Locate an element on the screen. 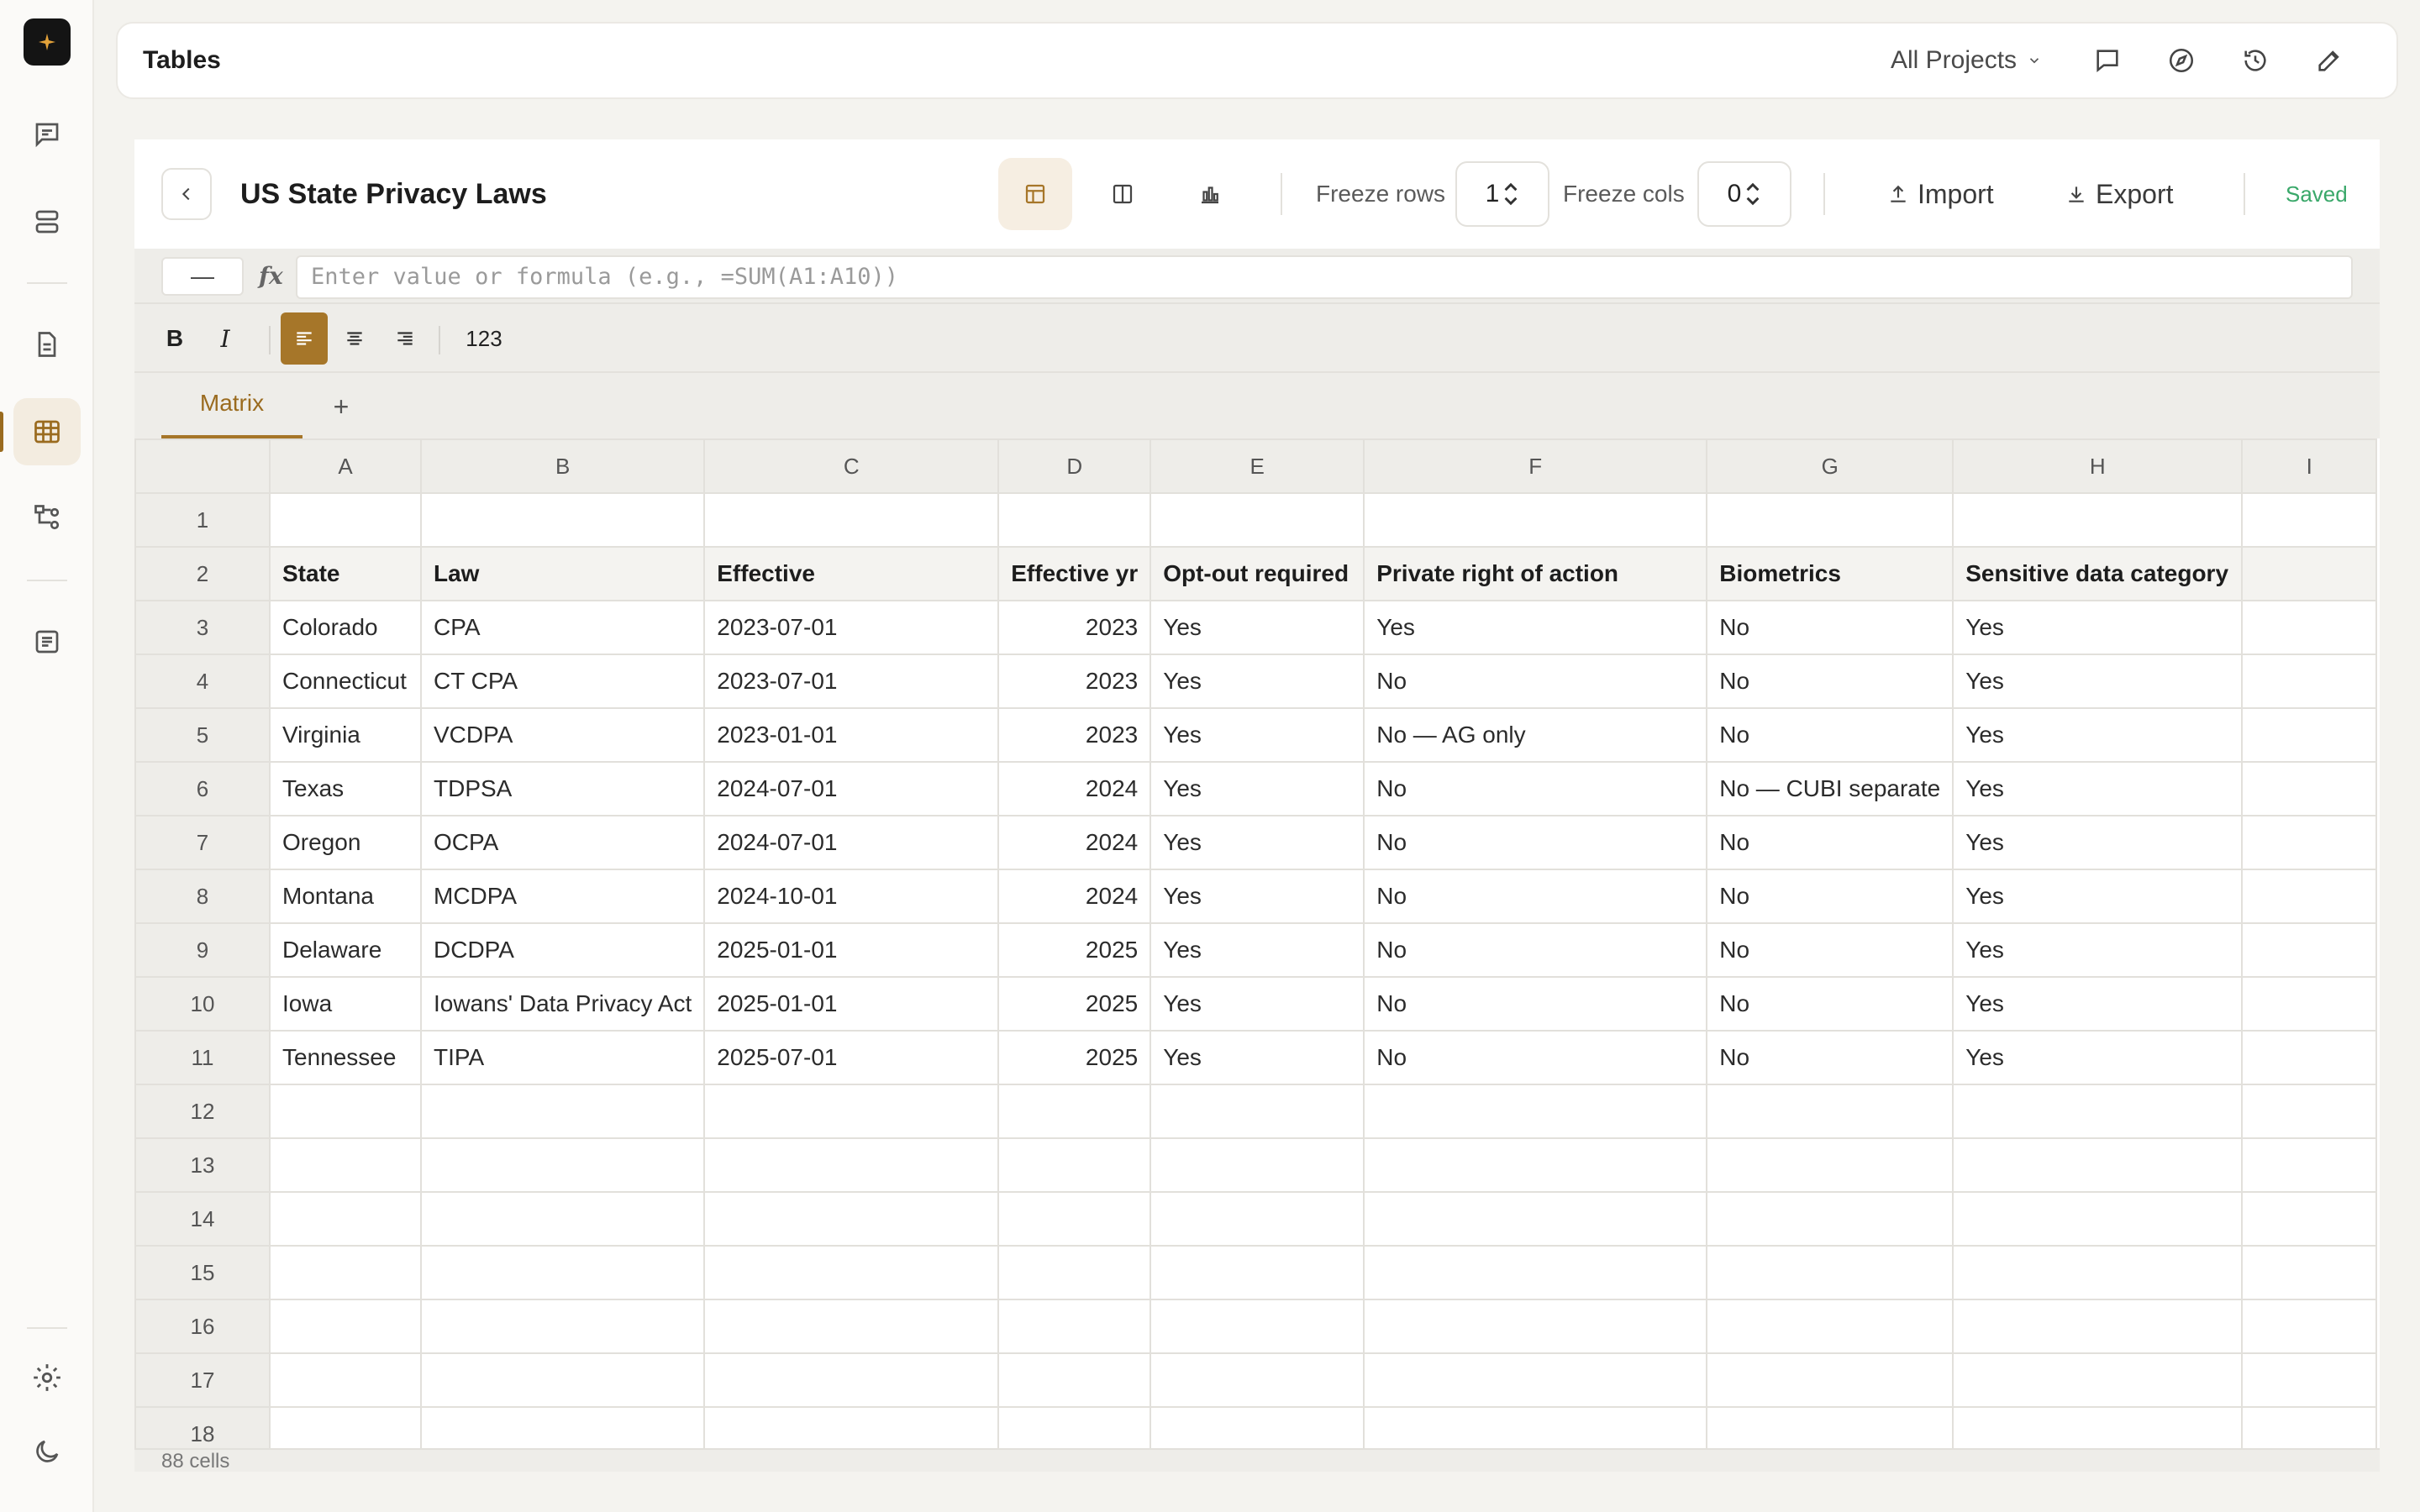  grid-cell: VCDPA is located at coordinates (562, 735).